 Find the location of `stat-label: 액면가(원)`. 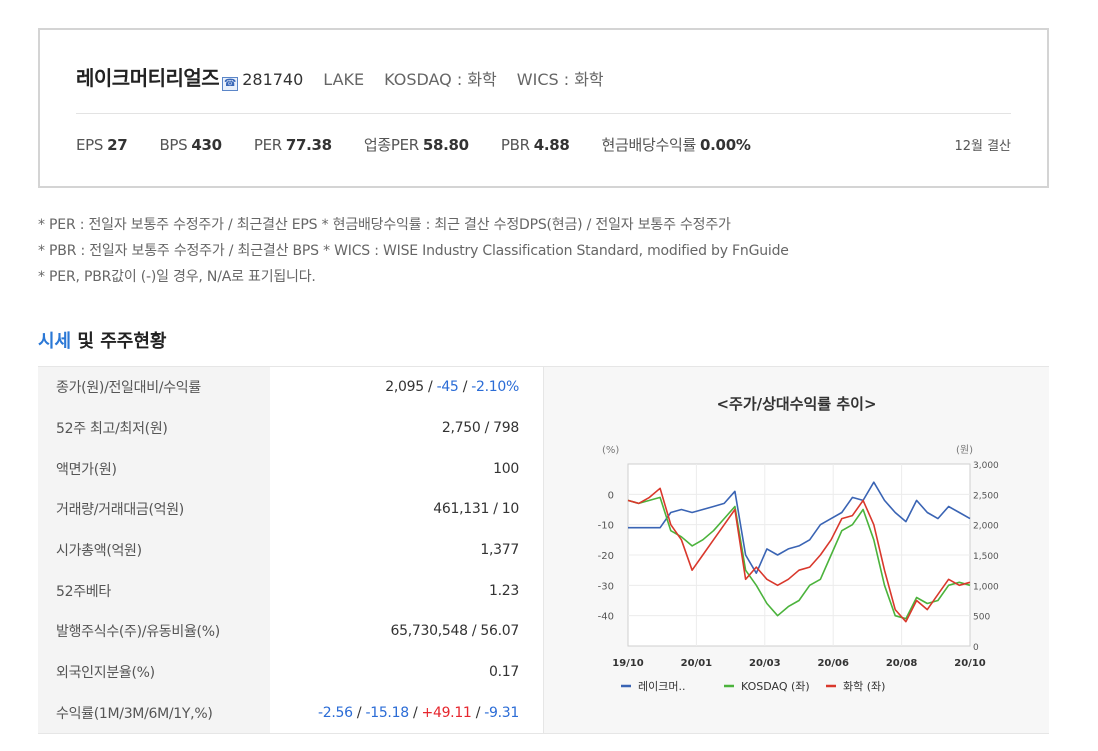

stat-label: 액면가(원) is located at coordinates (154, 468).